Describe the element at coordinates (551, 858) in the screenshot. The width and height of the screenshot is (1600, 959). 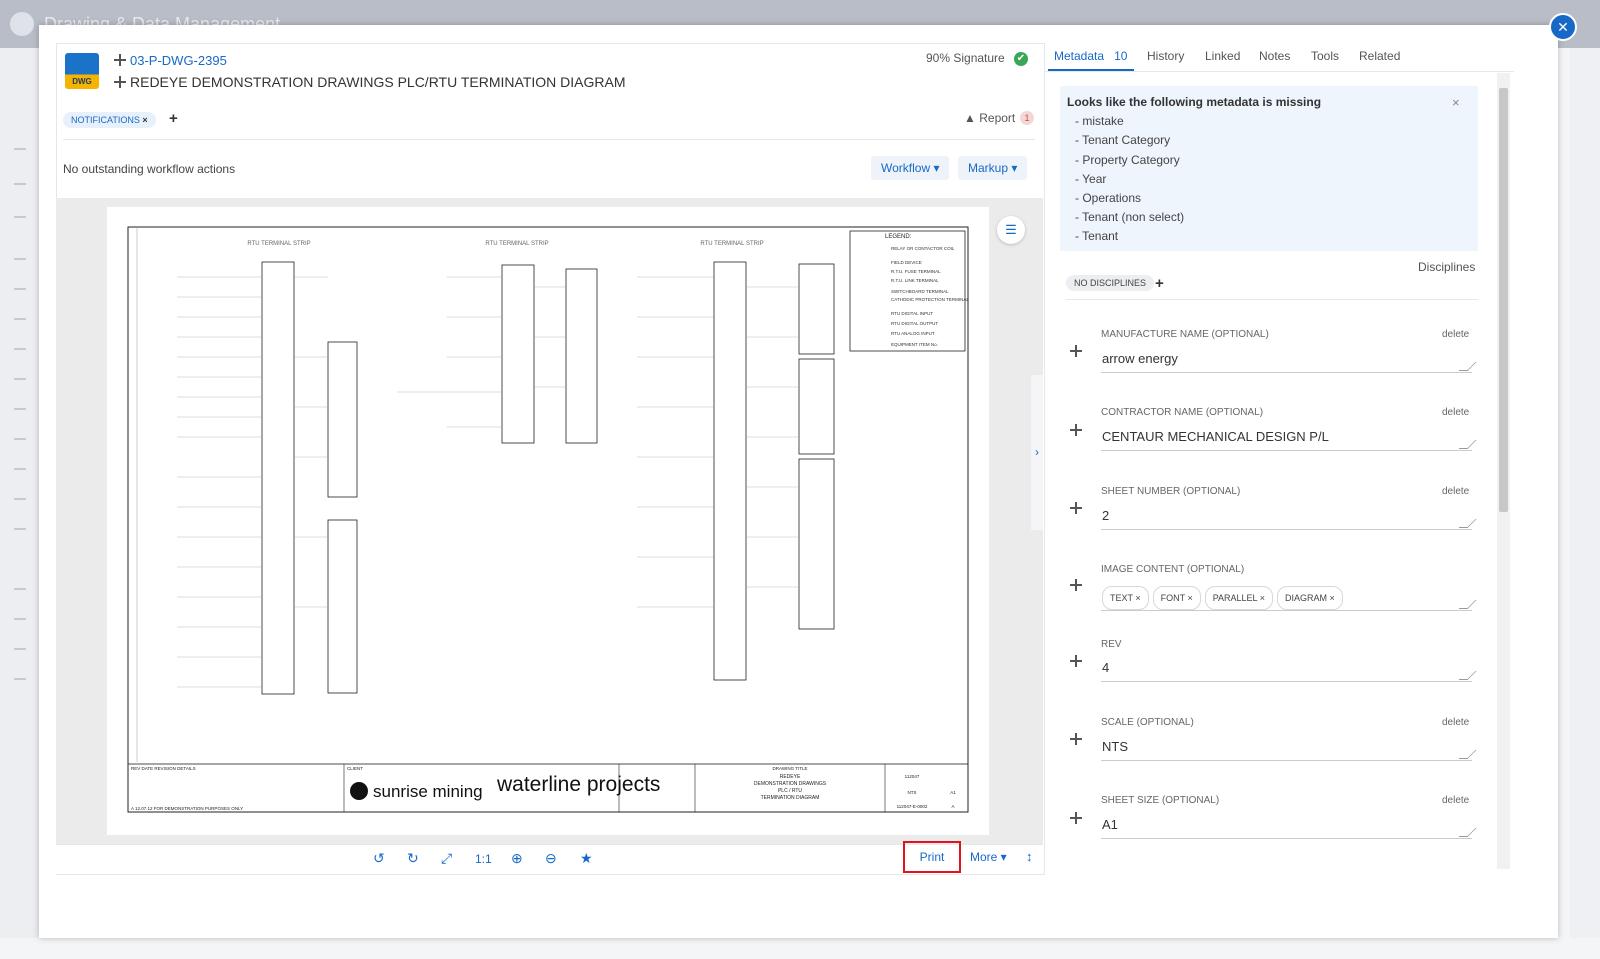
I see `zoom-out-icon: ⊖` at that location.